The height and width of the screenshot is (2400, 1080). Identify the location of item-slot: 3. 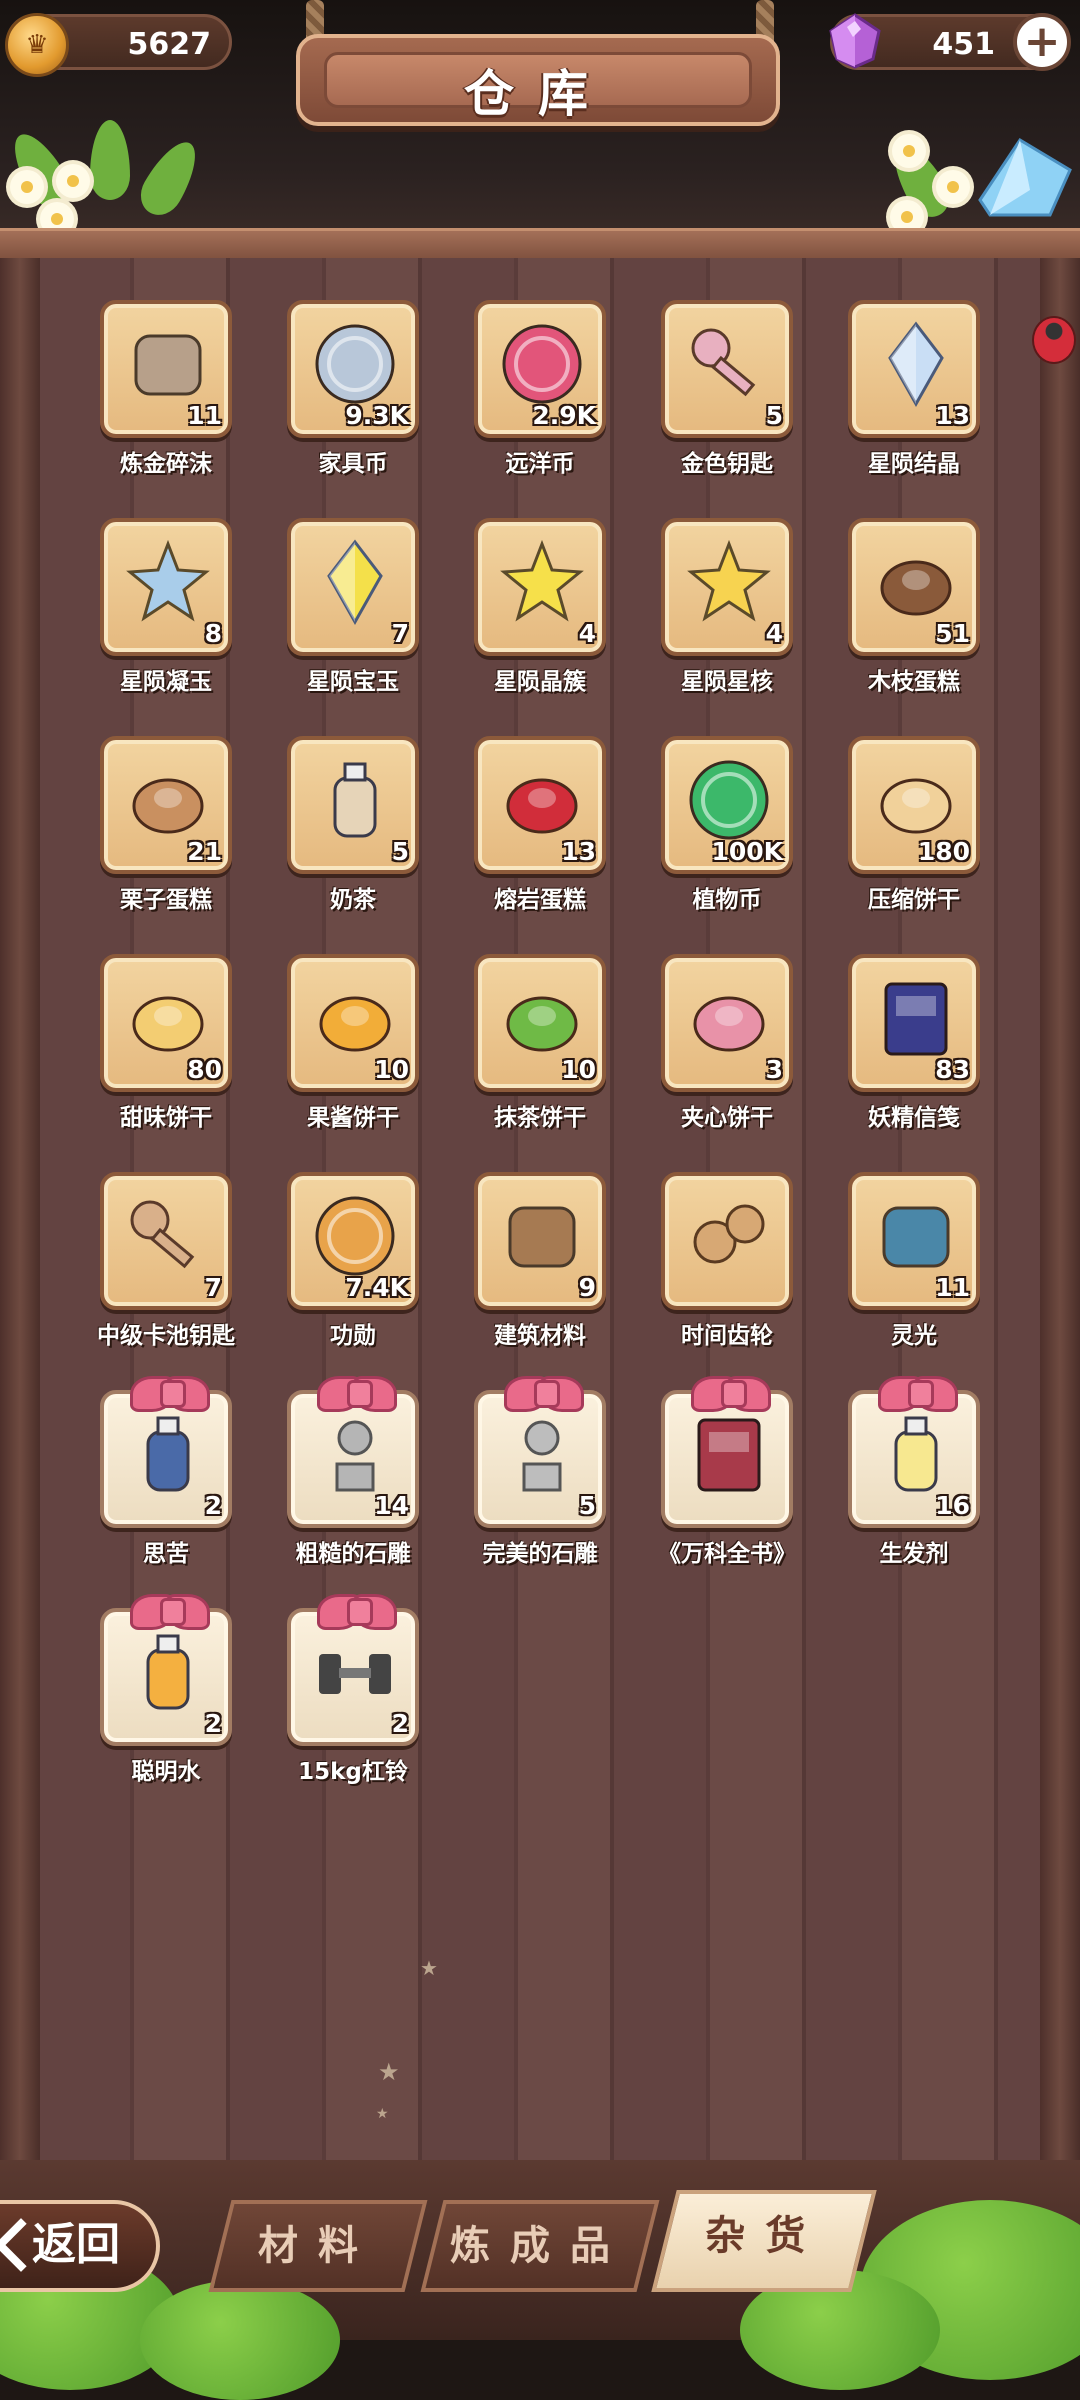
(727, 1023).